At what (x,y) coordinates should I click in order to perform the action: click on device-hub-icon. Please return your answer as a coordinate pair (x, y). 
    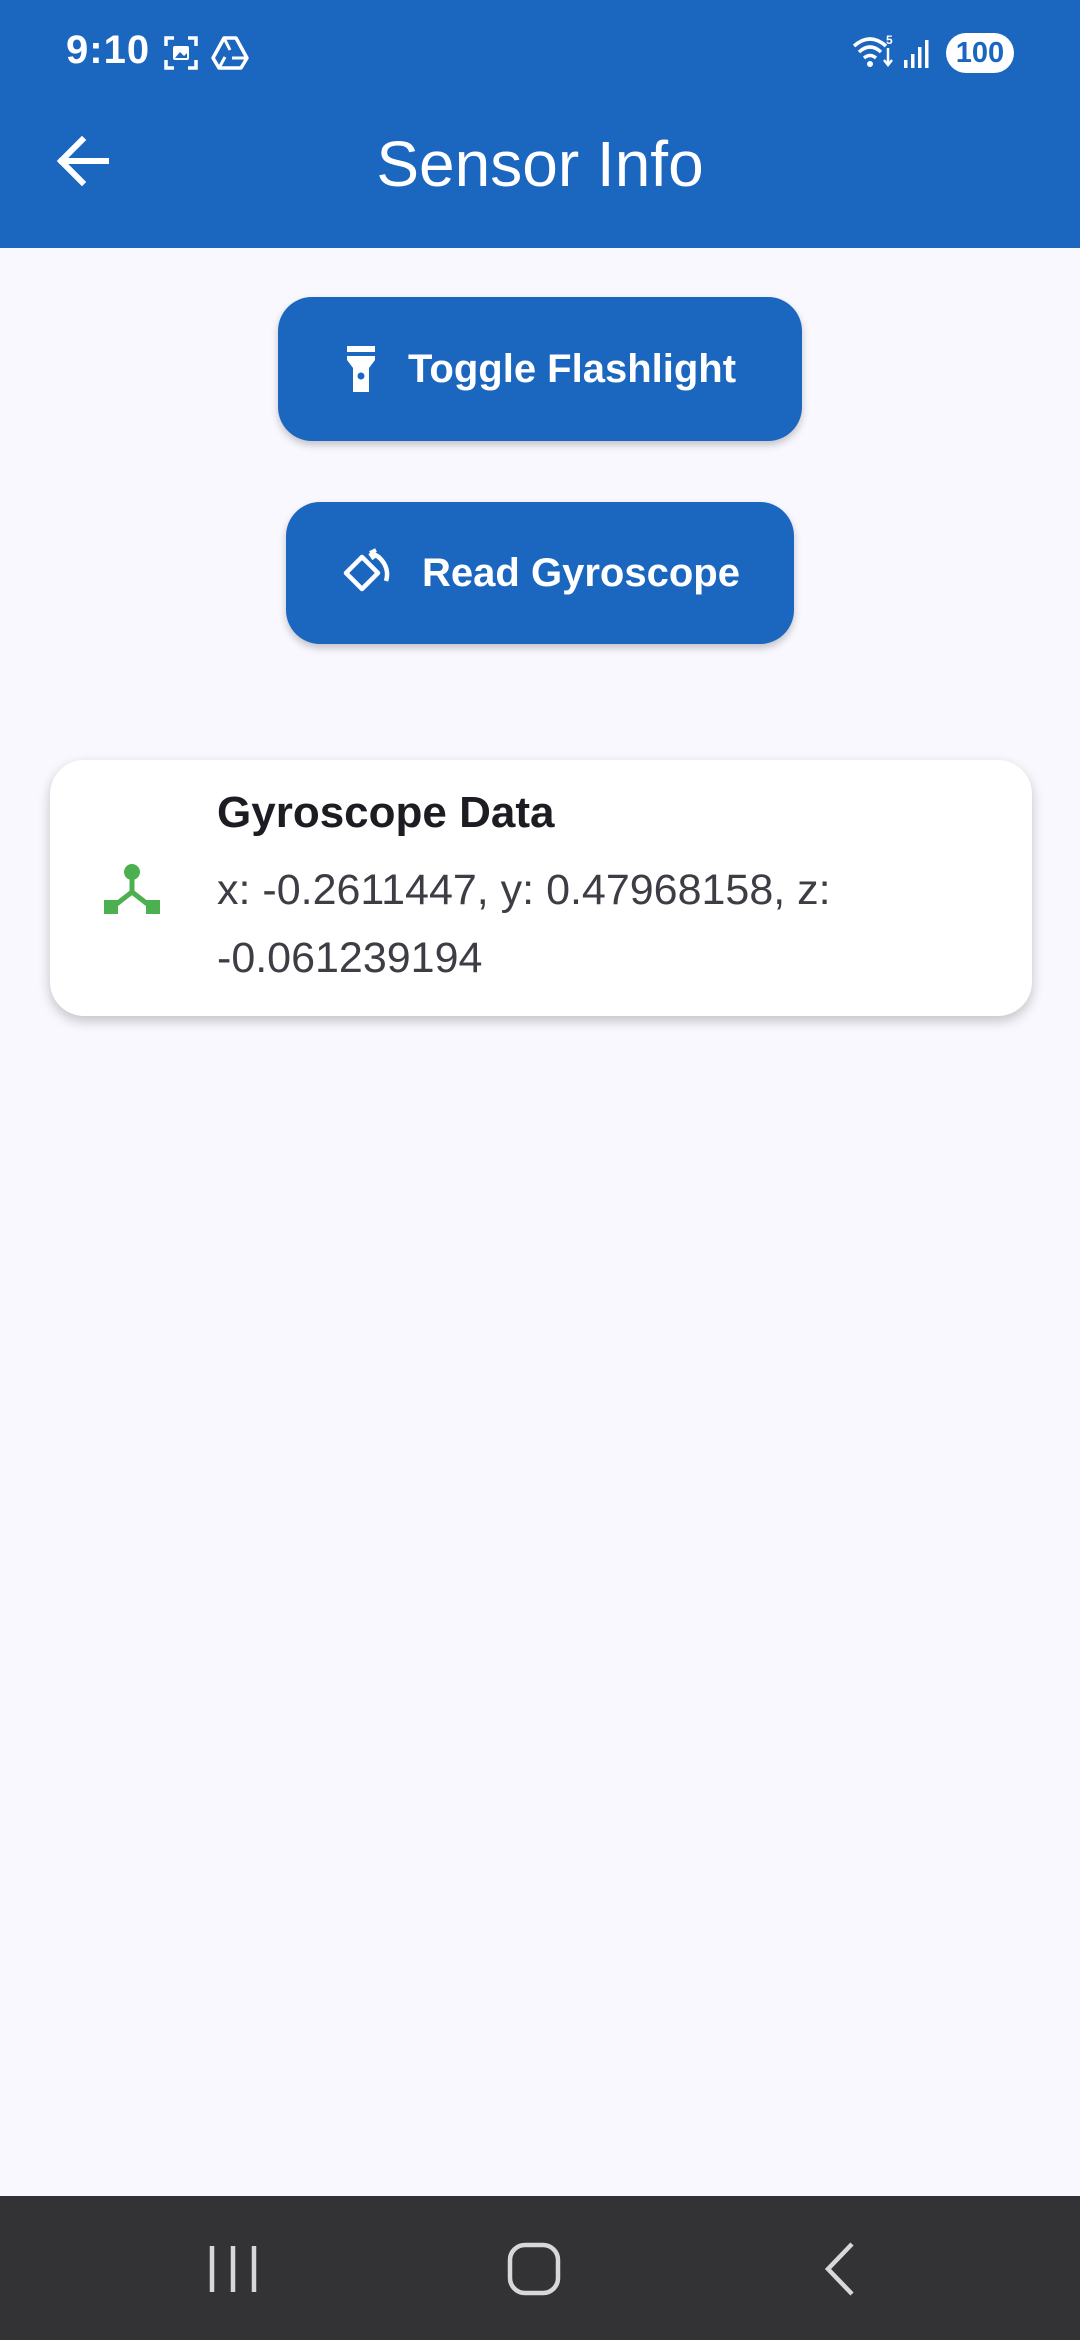
    Looking at the image, I should click on (132, 889).